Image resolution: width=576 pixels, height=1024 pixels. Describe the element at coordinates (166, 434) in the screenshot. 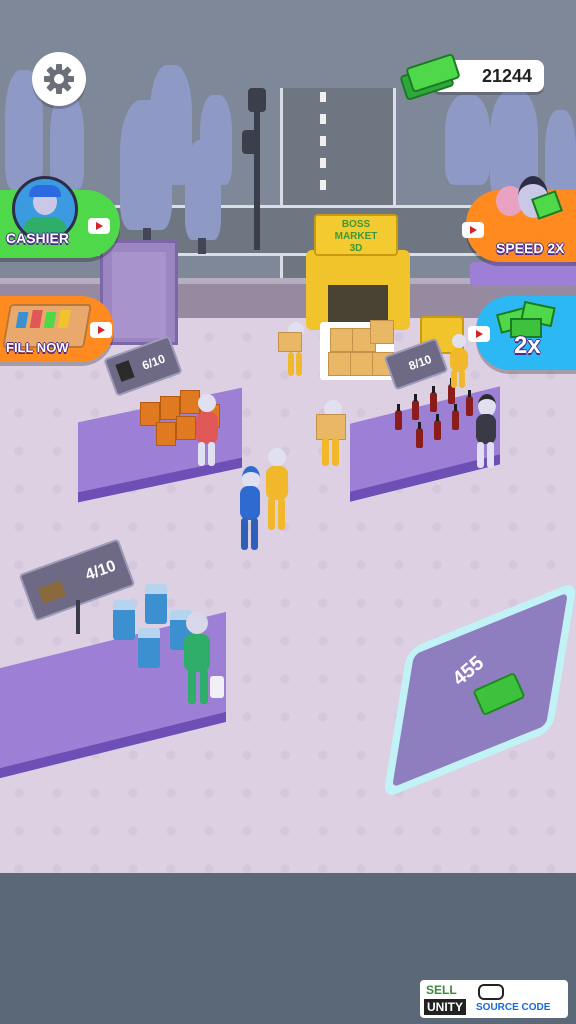

I see `chips-bag` at that location.